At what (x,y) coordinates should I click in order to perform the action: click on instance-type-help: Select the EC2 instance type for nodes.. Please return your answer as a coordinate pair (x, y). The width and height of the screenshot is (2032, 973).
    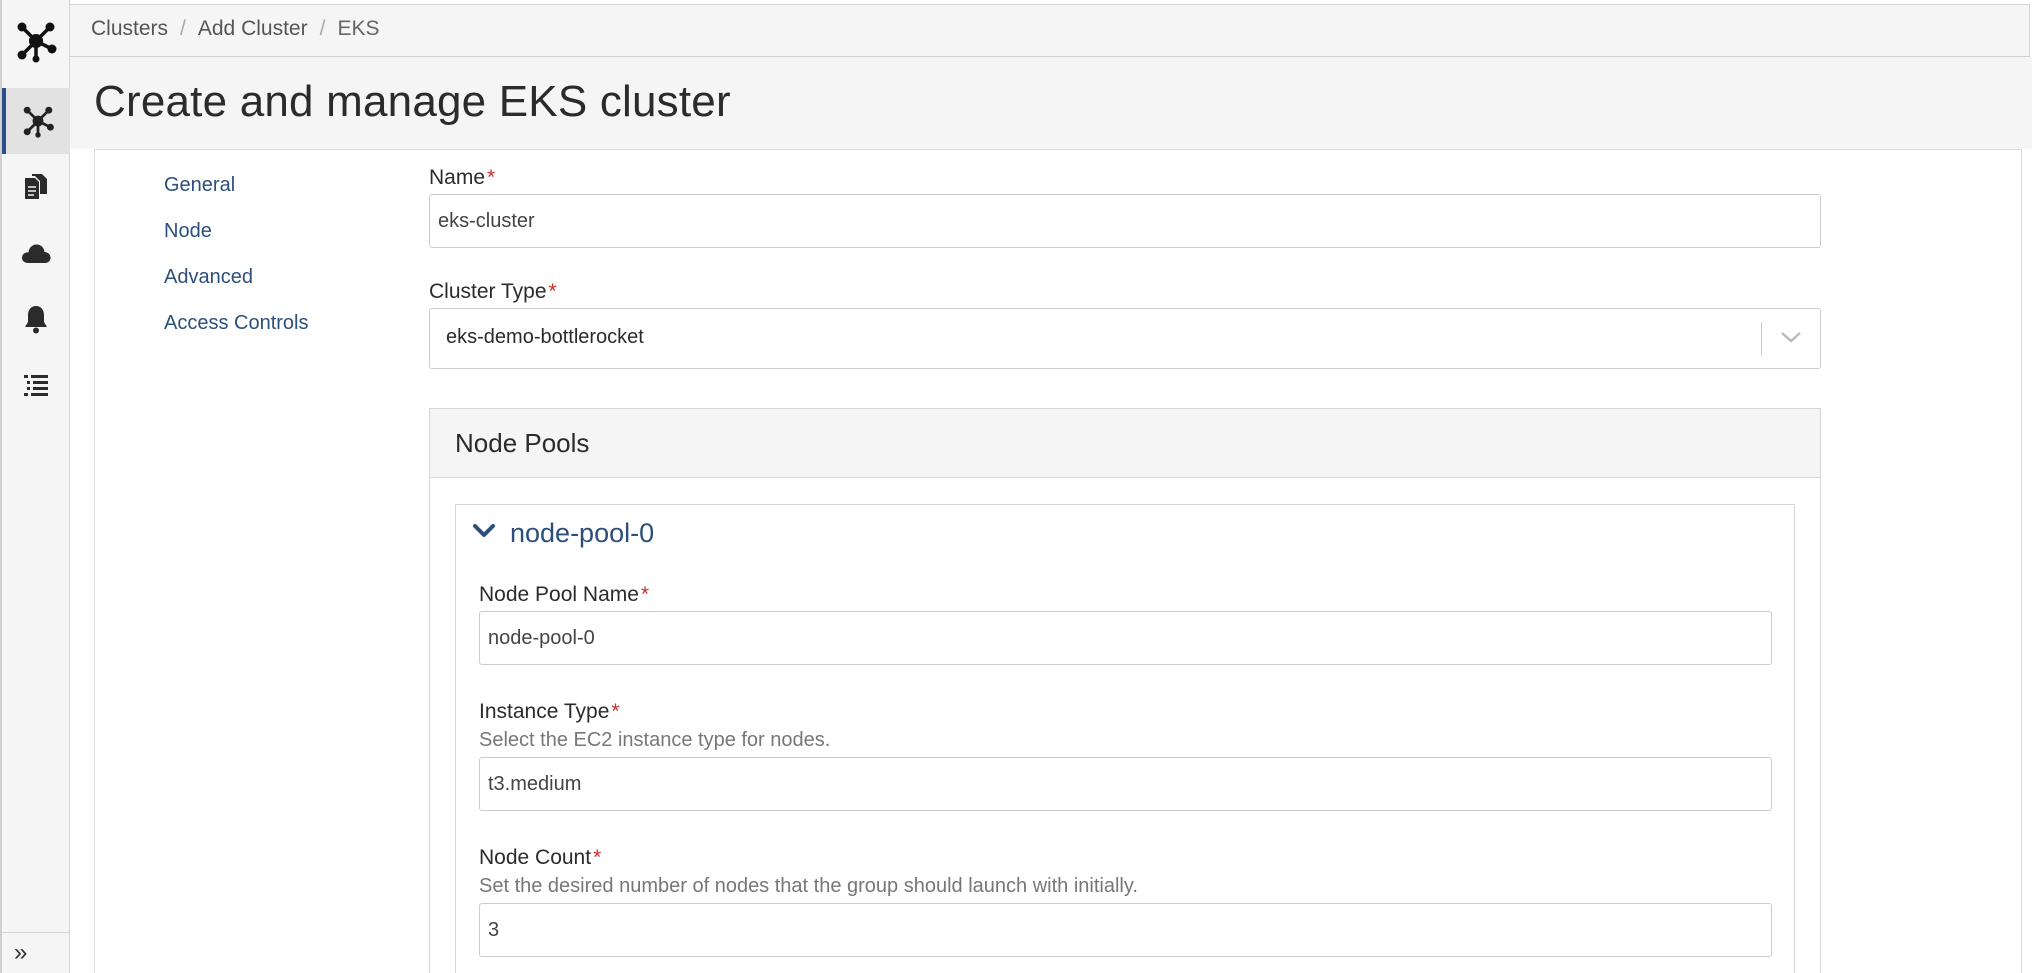
    Looking at the image, I should click on (655, 740).